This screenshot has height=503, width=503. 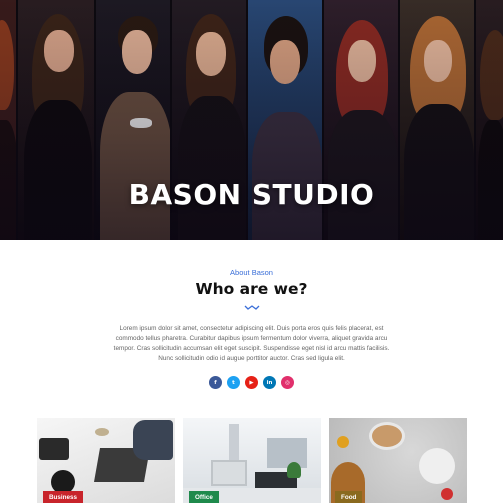 What do you see at coordinates (204, 497) in the screenshot?
I see `card-badge: Office` at bounding box center [204, 497].